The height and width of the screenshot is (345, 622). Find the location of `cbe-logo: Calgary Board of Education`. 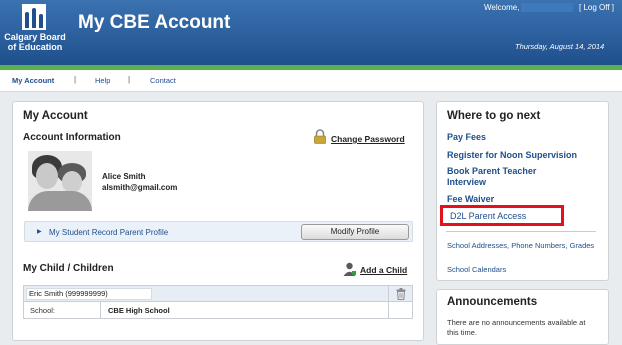

cbe-logo: Calgary Board of Education is located at coordinates (35, 33).